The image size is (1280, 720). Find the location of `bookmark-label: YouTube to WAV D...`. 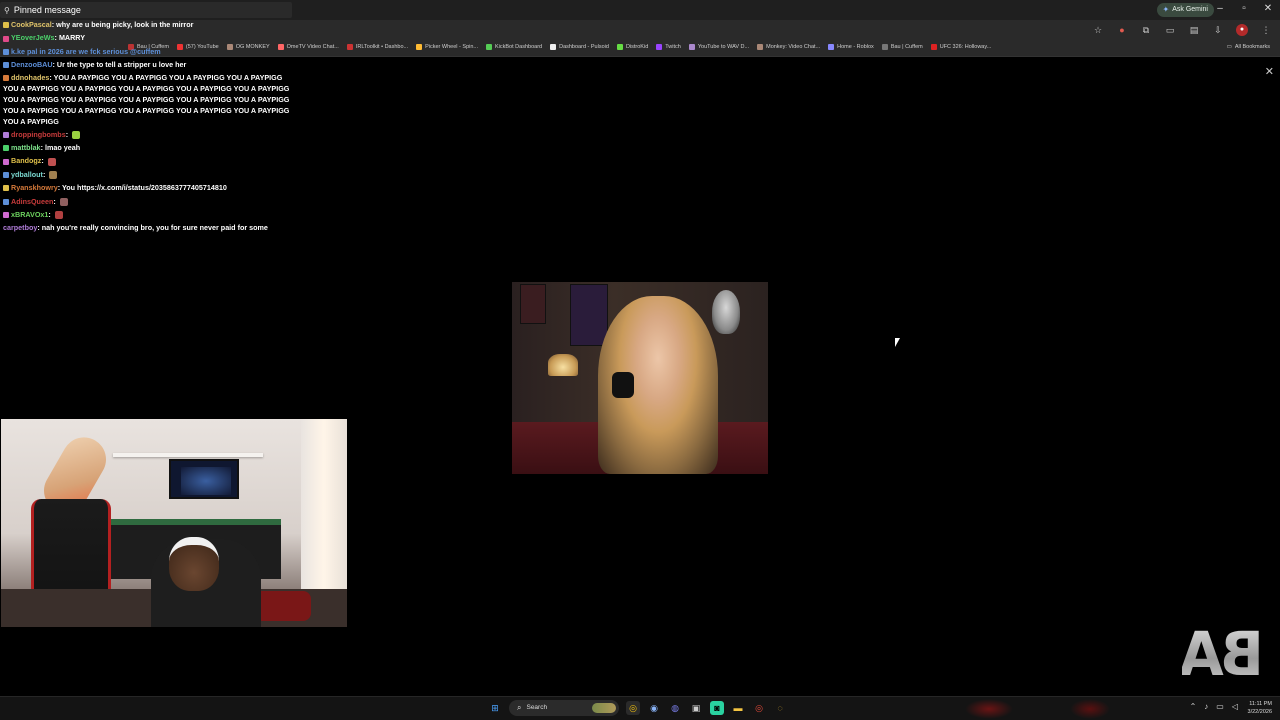

bookmark-label: YouTube to WAV D... is located at coordinates (723, 47).